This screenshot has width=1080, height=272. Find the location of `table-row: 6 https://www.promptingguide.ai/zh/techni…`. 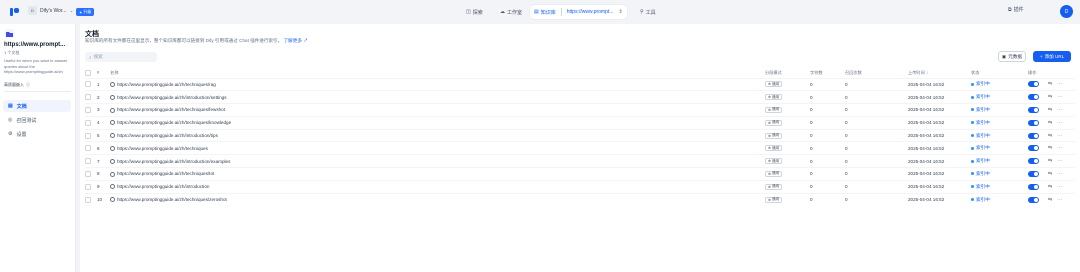

table-row: 6 https://www.promptingguide.ai/zh/techni… is located at coordinates (580, 148).